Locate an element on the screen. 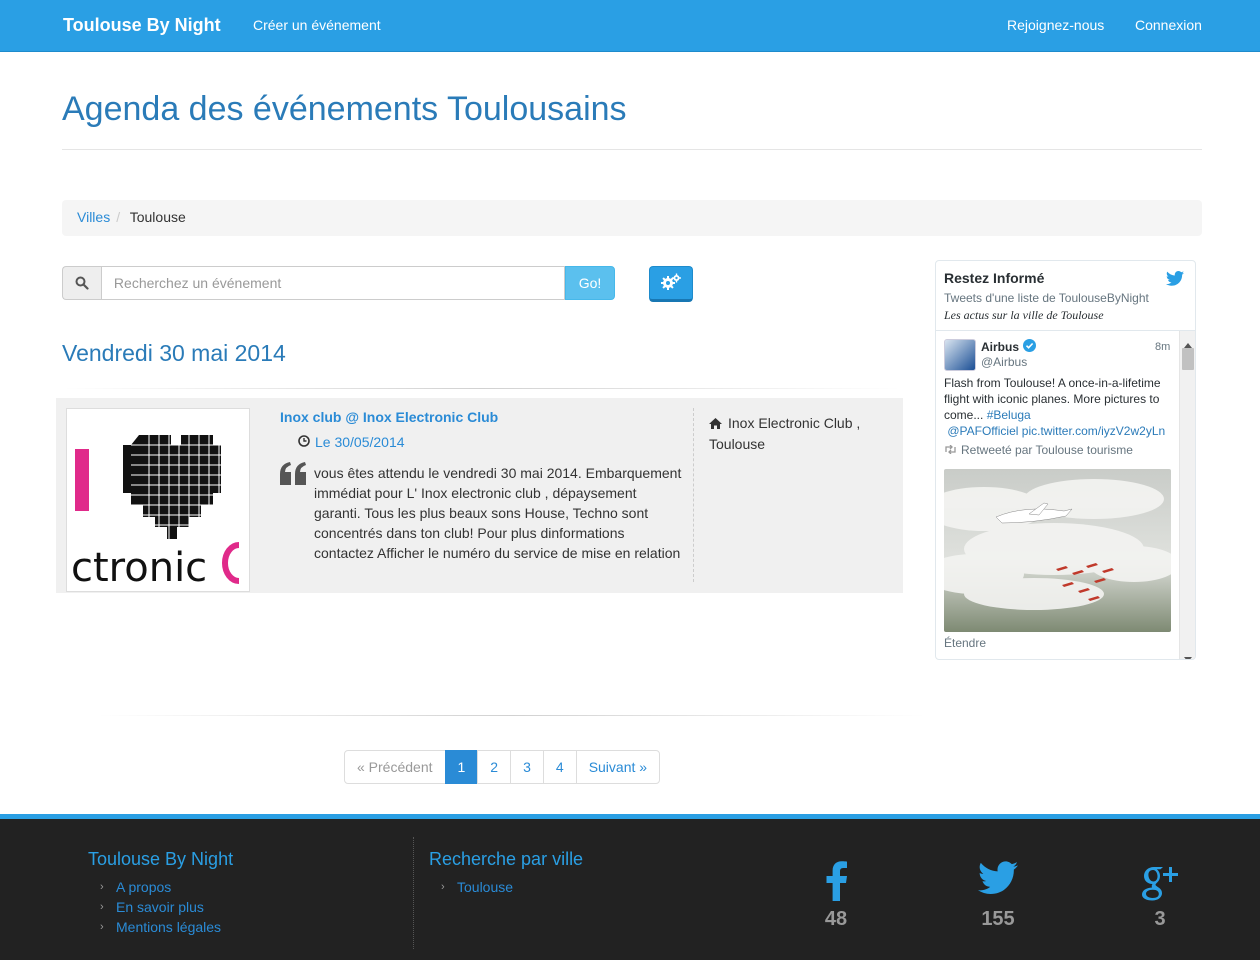  login-link: Connexion is located at coordinates (1168, 25).